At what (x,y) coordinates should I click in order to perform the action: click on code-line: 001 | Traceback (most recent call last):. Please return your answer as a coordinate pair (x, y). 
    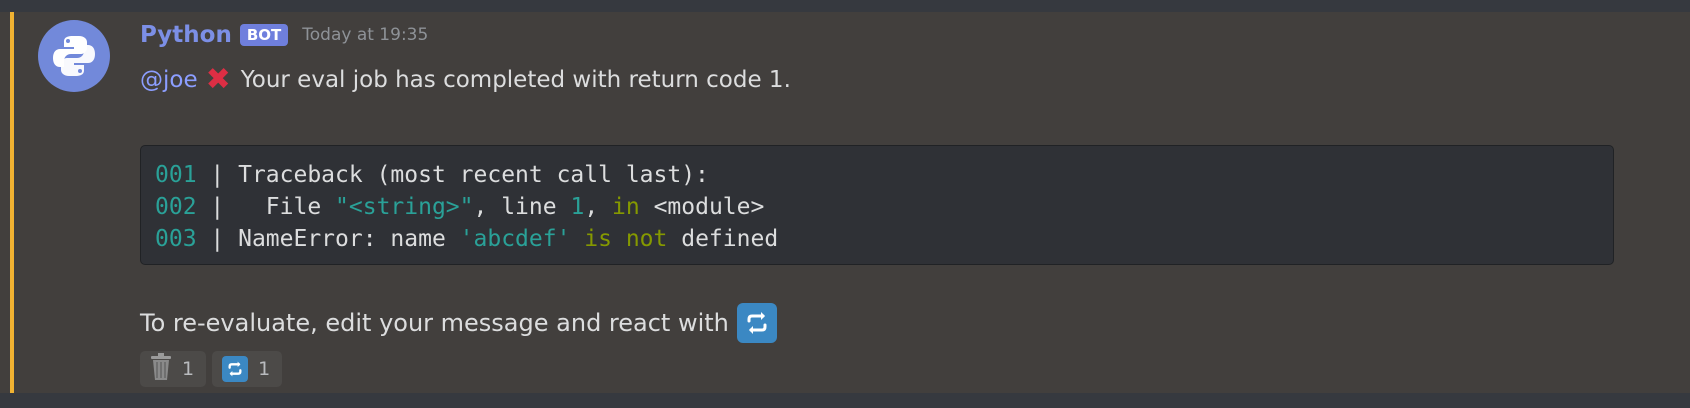
    Looking at the image, I should click on (877, 175).